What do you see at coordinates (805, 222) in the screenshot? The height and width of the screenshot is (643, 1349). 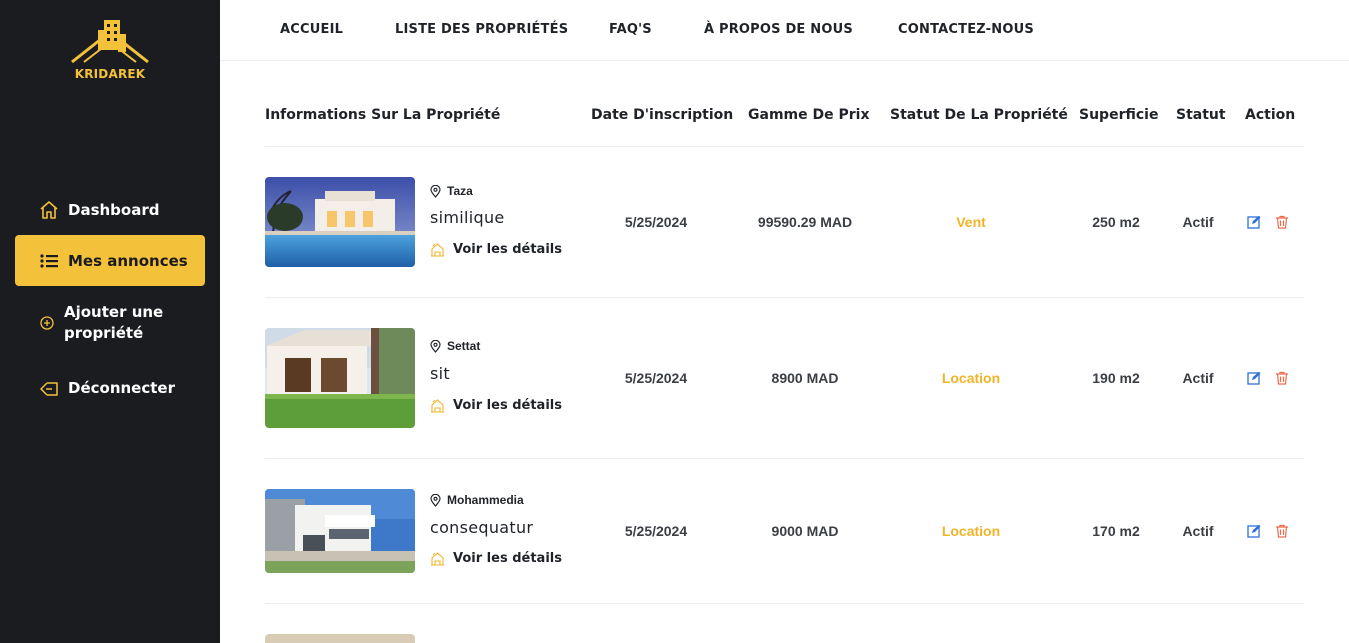 I see `cell-price: 99590.29 MAD` at bounding box center [805, 222].